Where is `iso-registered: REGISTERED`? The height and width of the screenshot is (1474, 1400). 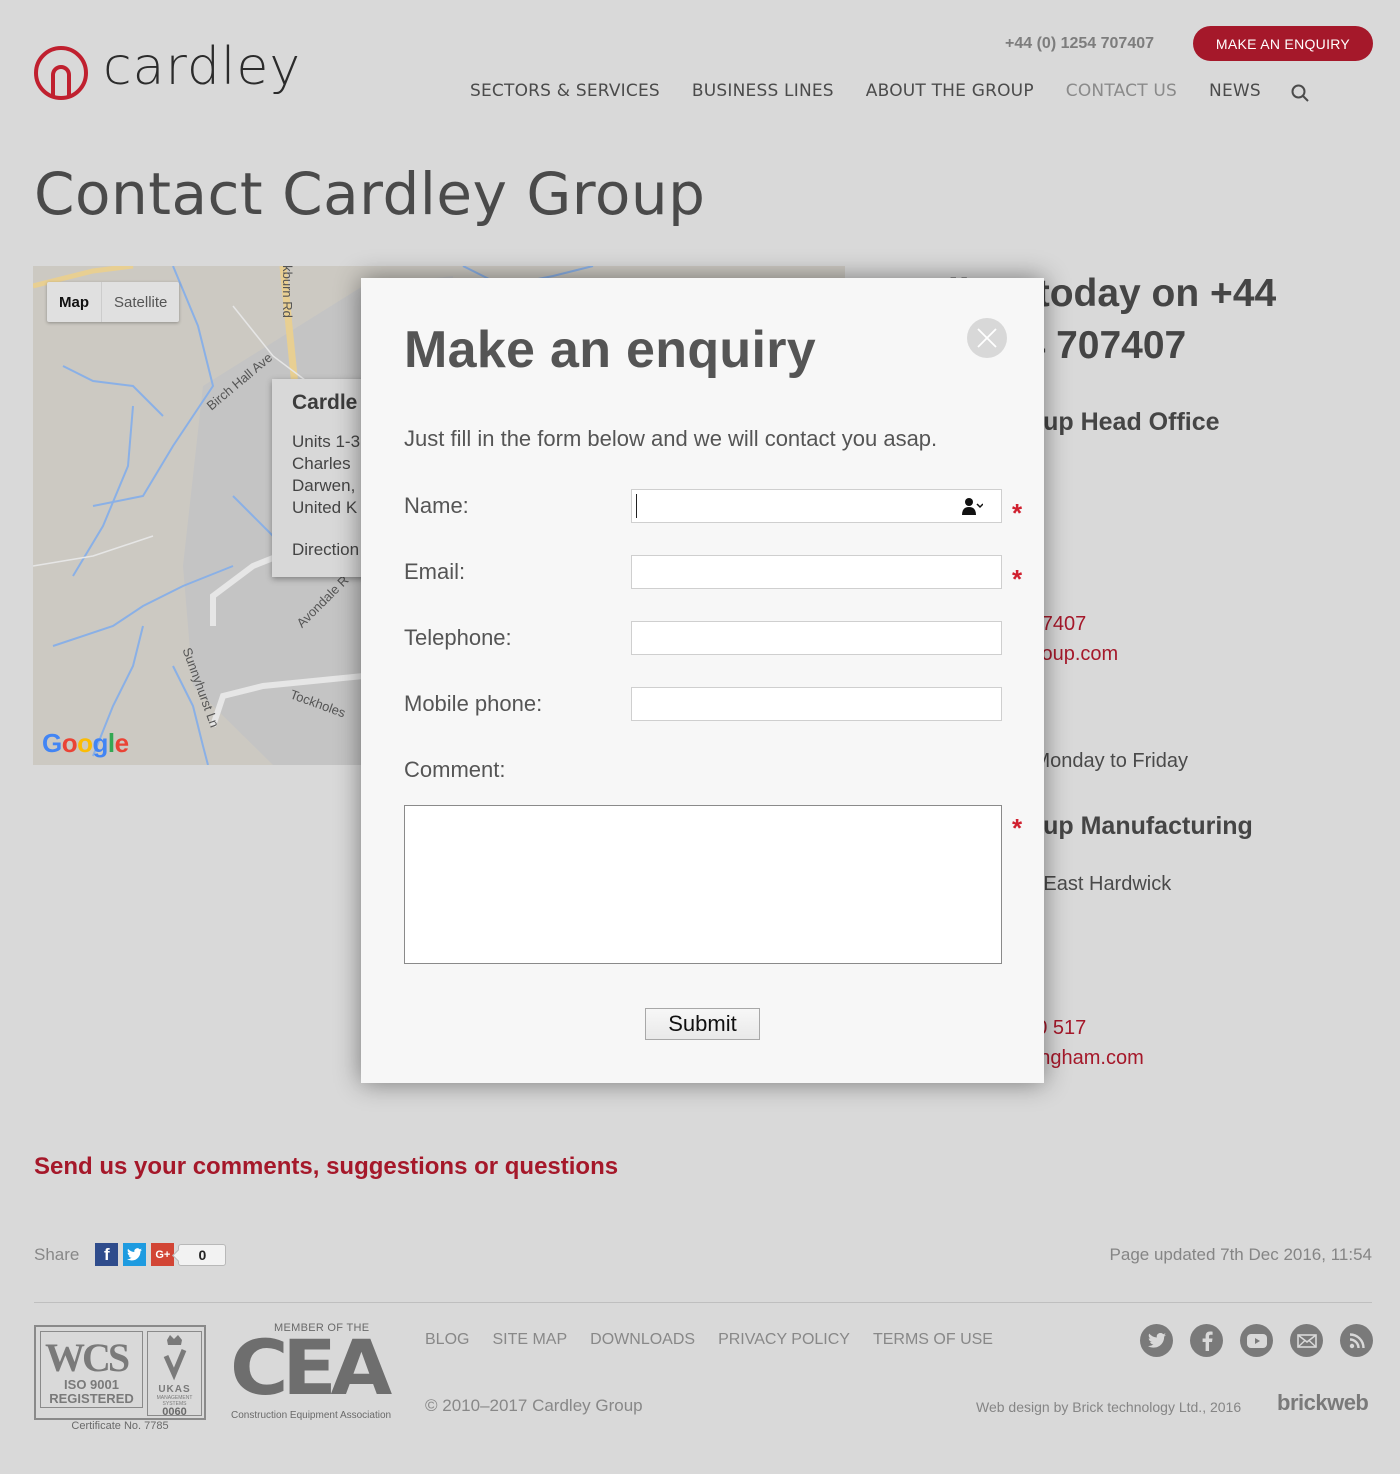 iso-registered: REGISTERED is located at coordinates (91, 1398).